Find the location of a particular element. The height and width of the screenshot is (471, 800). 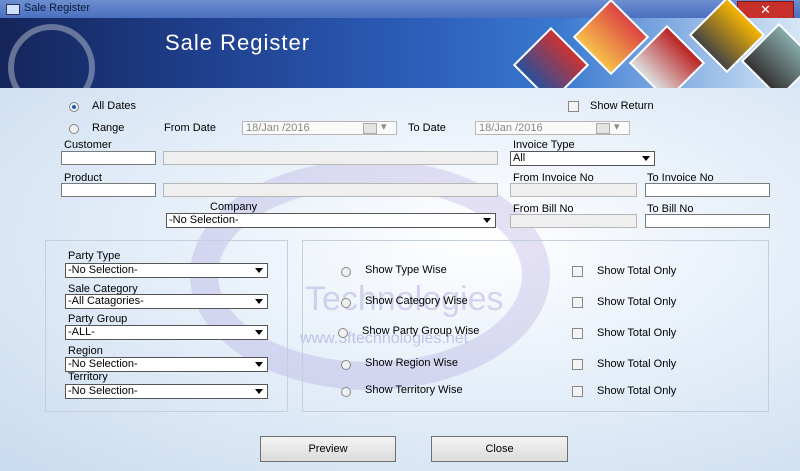

to-invoice-no-input is located at coordinates (707, 190).